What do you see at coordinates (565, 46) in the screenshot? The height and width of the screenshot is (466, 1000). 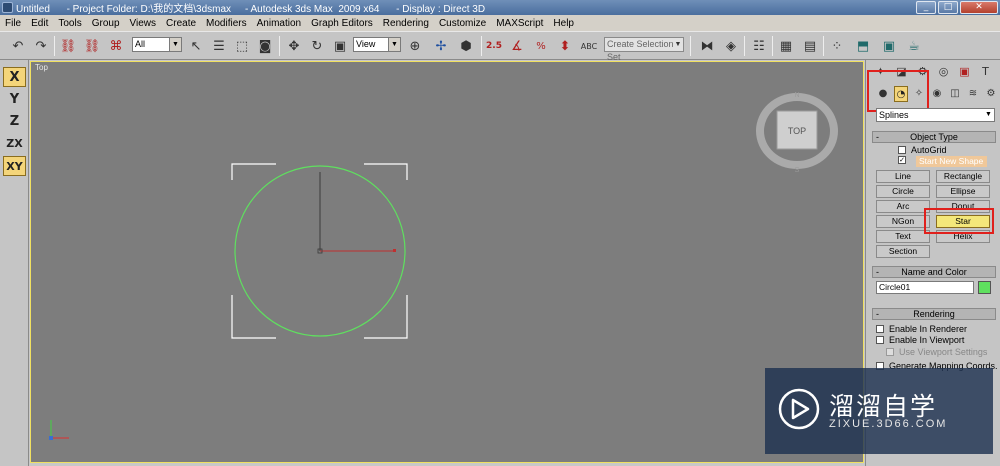 I see `spinner-snap-icon: ⬍` at bounding box center [565, 46].